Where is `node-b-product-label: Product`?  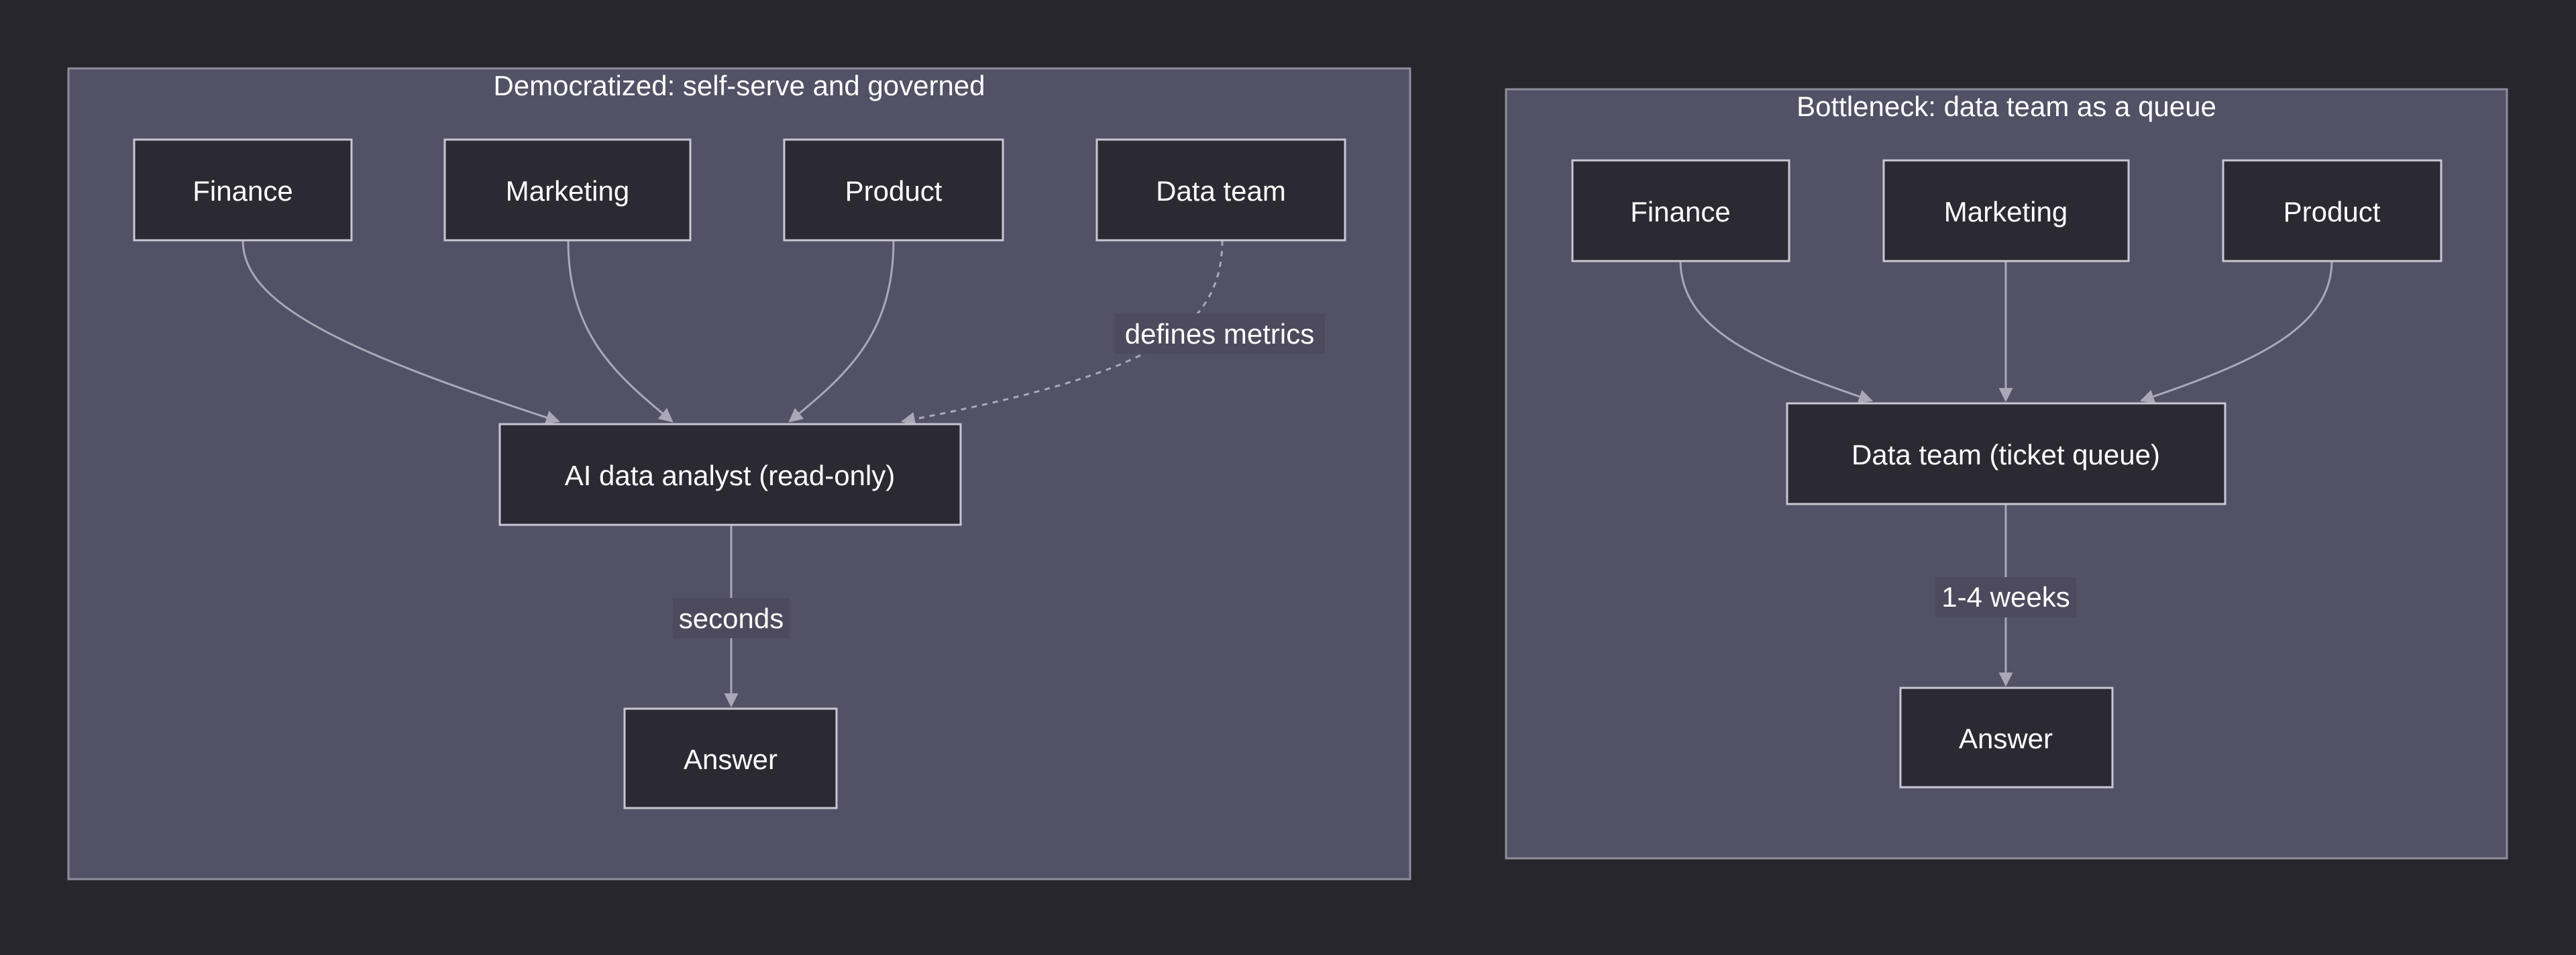
node-b-product-label: Product is located at coordinates (2332, 212).